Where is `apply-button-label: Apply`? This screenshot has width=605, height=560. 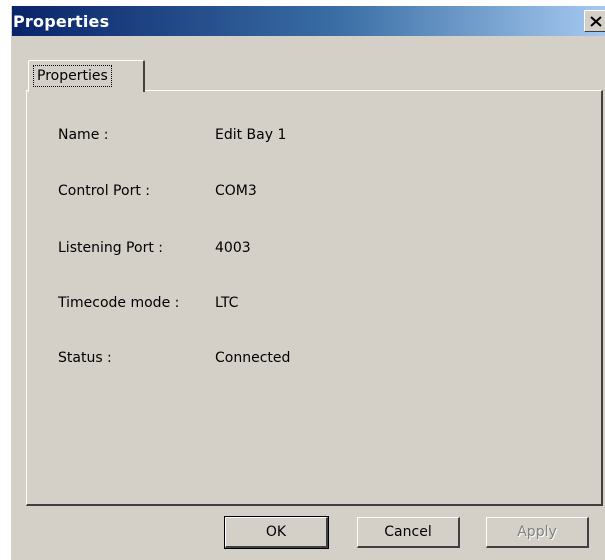
apply-button-label: Apply is located at coordinates (537, 532).